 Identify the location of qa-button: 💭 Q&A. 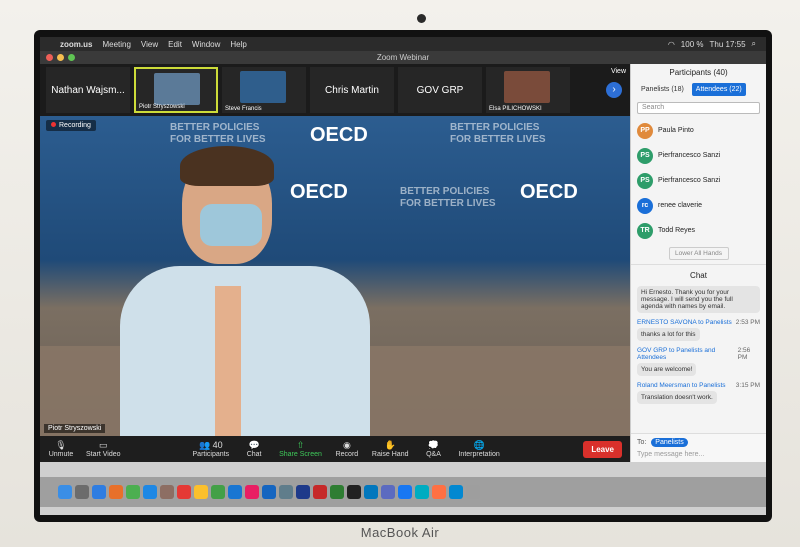
(433, 449).